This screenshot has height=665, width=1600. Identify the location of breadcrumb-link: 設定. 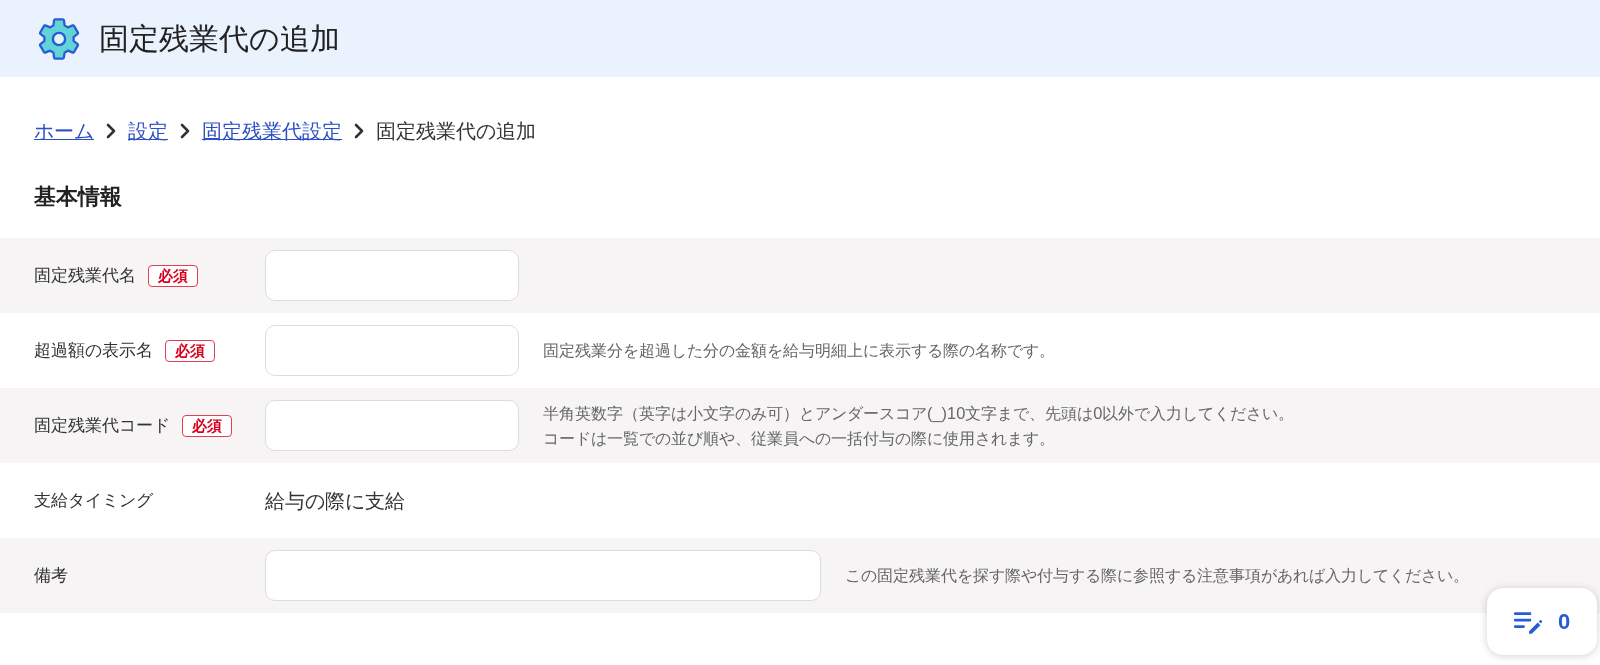
(148, 131).